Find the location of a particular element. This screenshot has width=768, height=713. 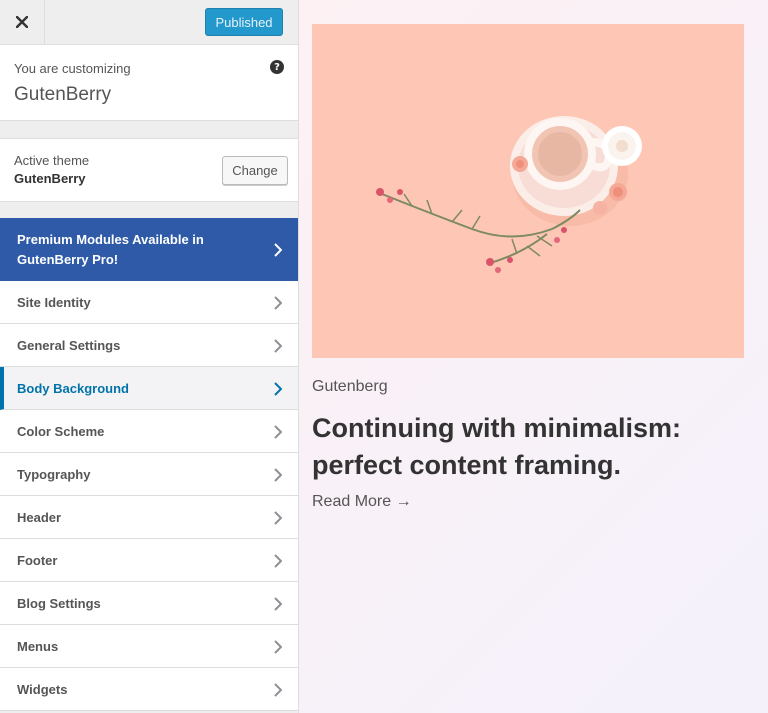

section-site-identity: Site Identity is located at coordinates (149, 302).